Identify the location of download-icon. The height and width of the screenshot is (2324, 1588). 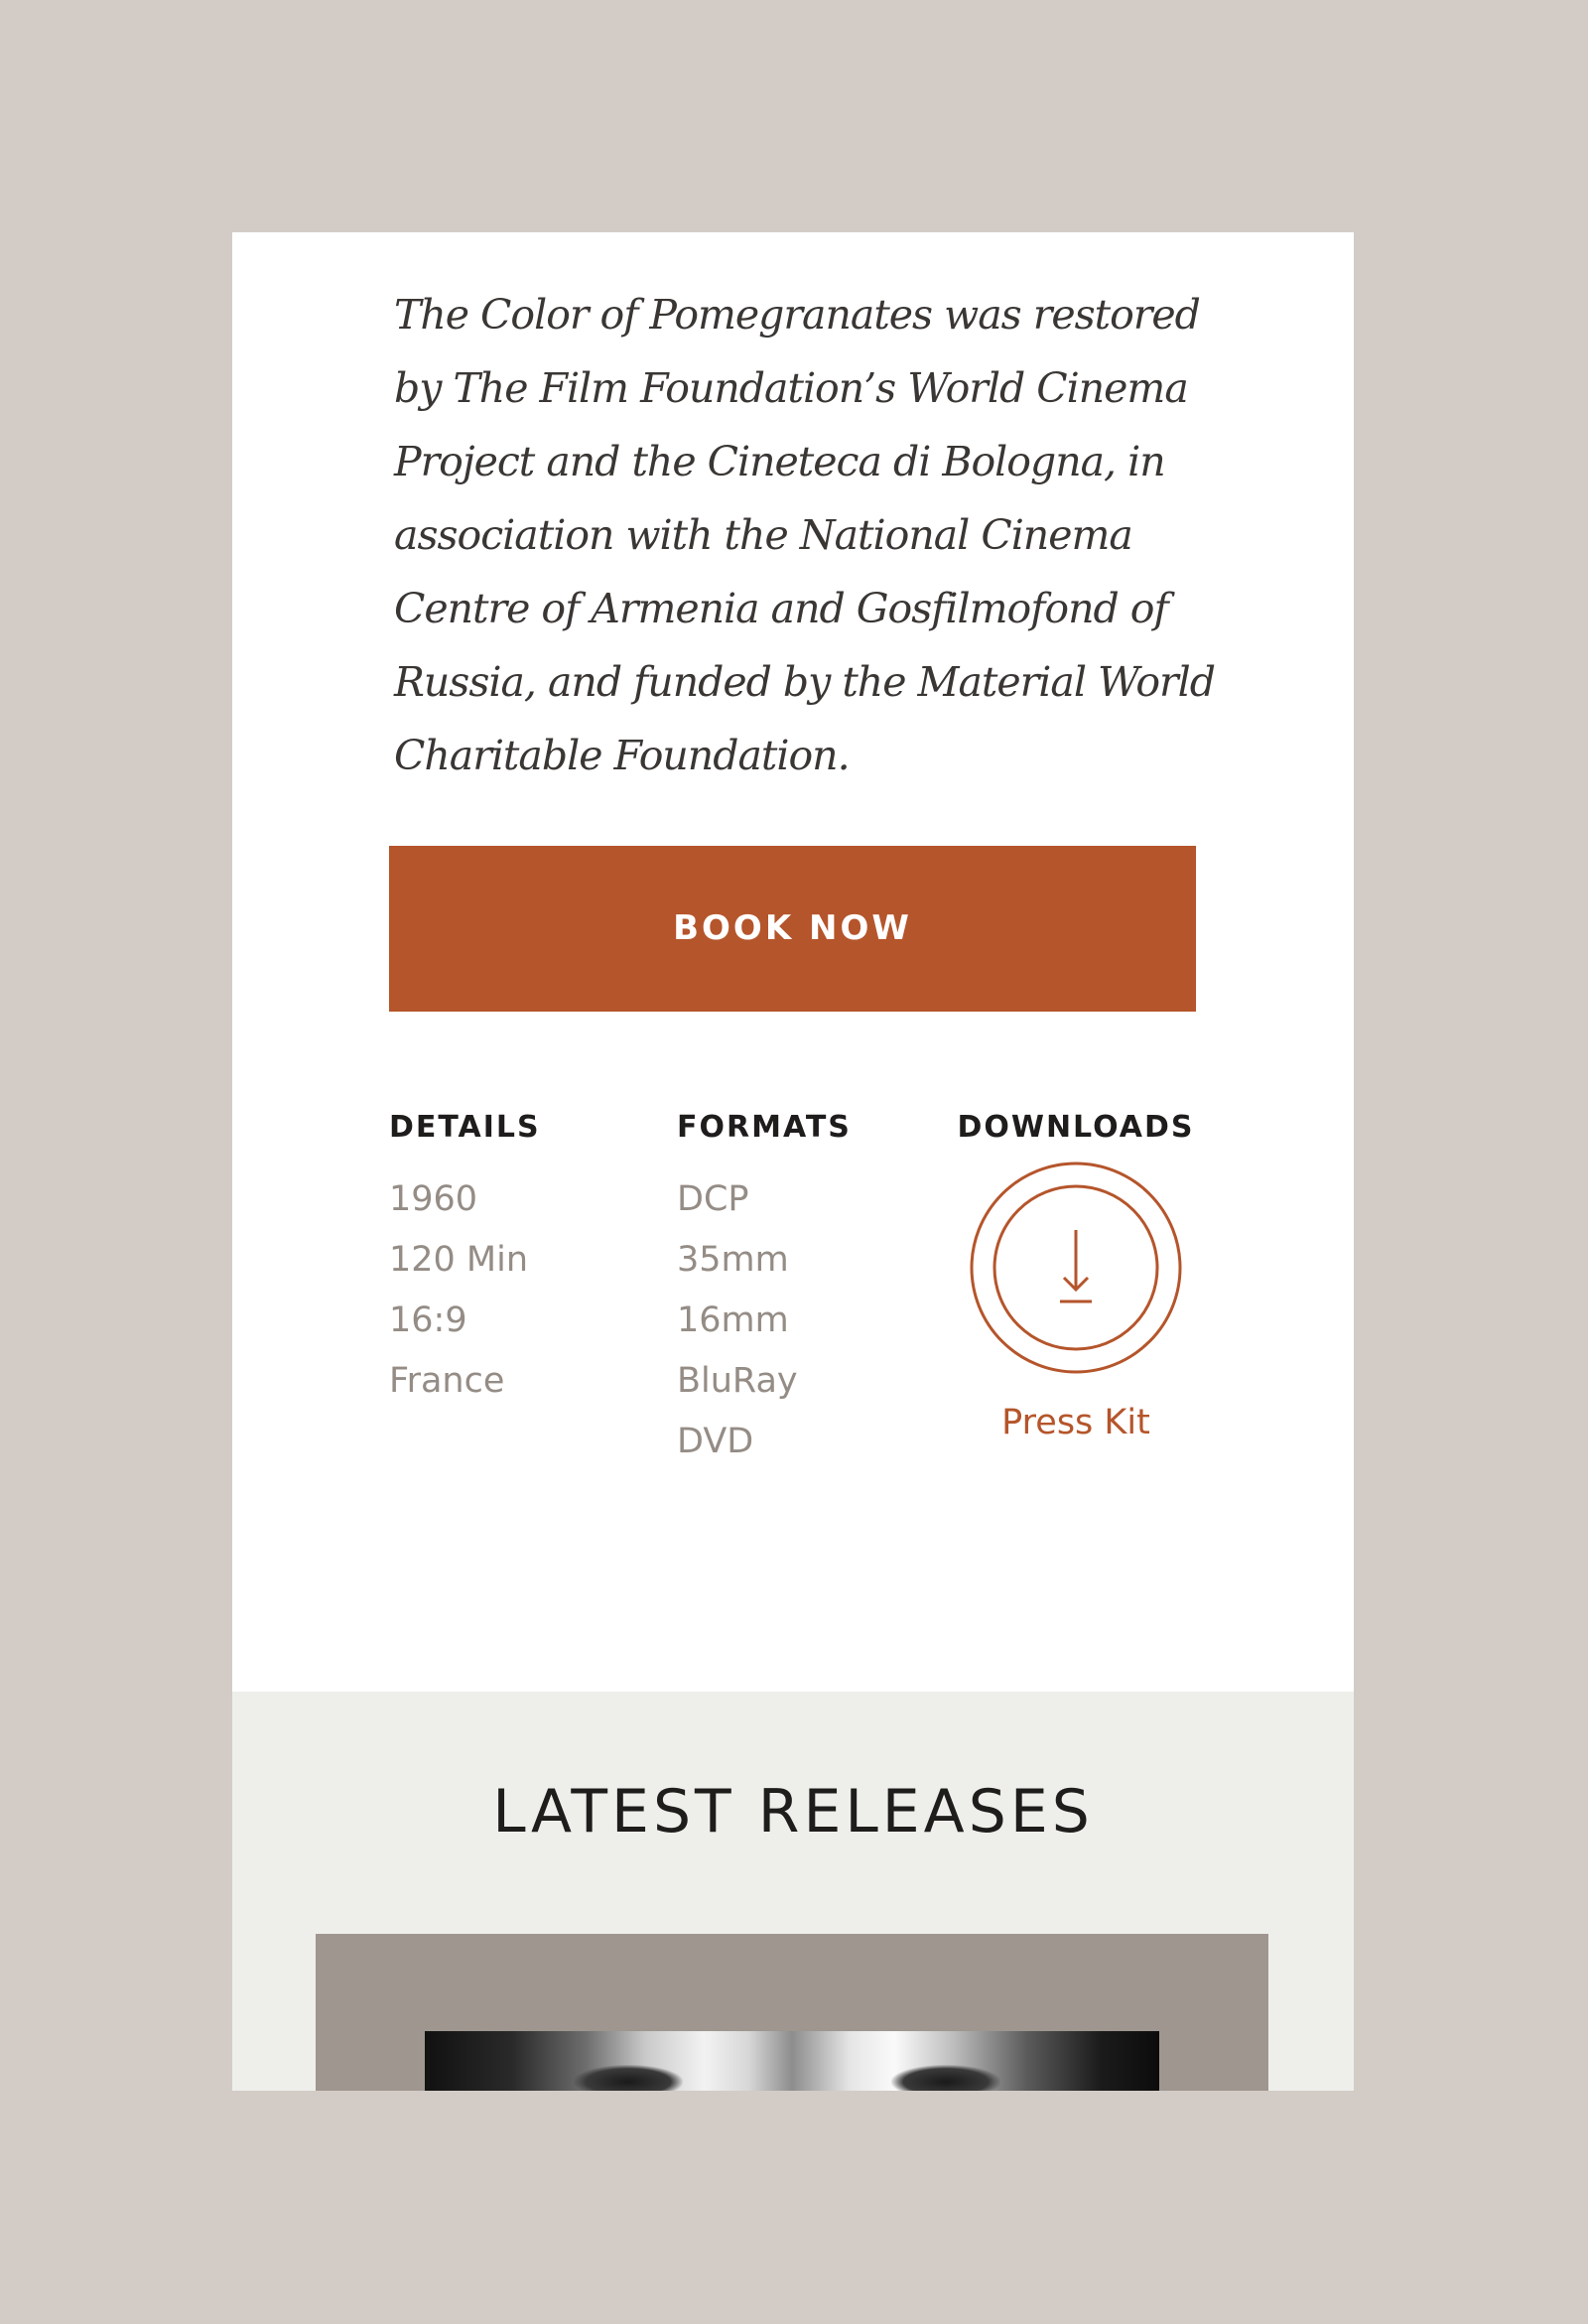
(1076, 1268).